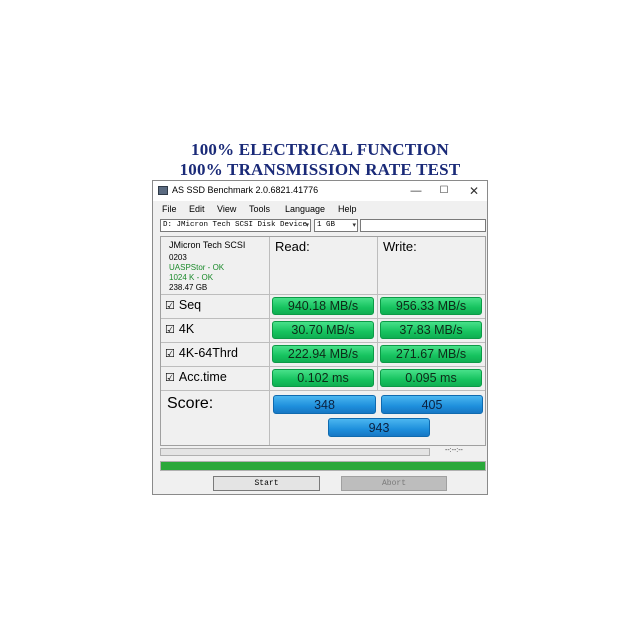  I want to click on test-4k-label: ☑ 4K, so click(179, 329).